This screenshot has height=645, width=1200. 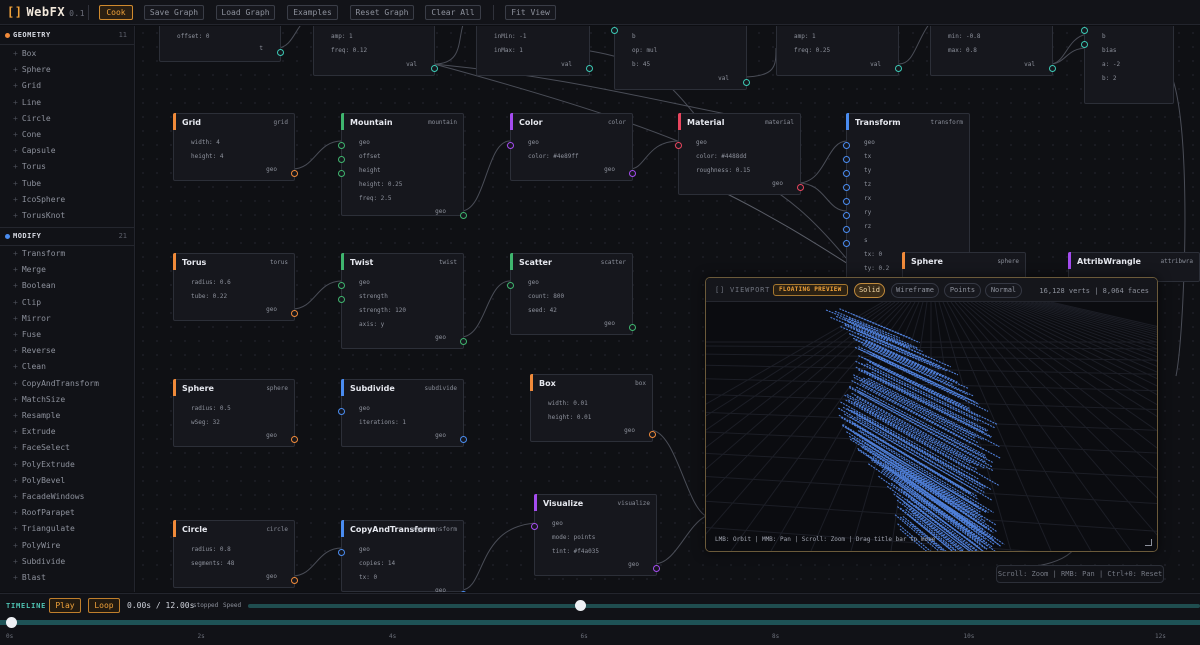 I want to click on mode-wireframe-button: Wireframe, so click(x=915, y=290).